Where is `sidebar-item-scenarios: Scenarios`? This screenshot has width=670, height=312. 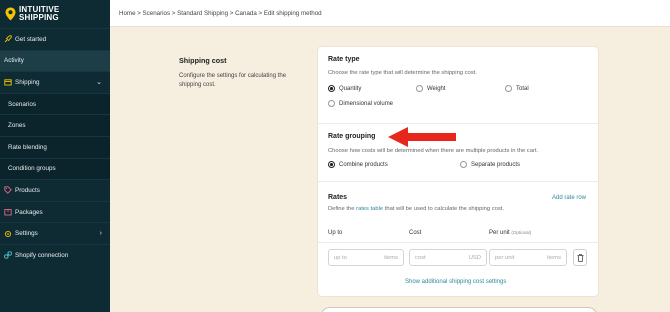
sidebar-item-scenarios: Scenarios is located at coordinates (55, 103).